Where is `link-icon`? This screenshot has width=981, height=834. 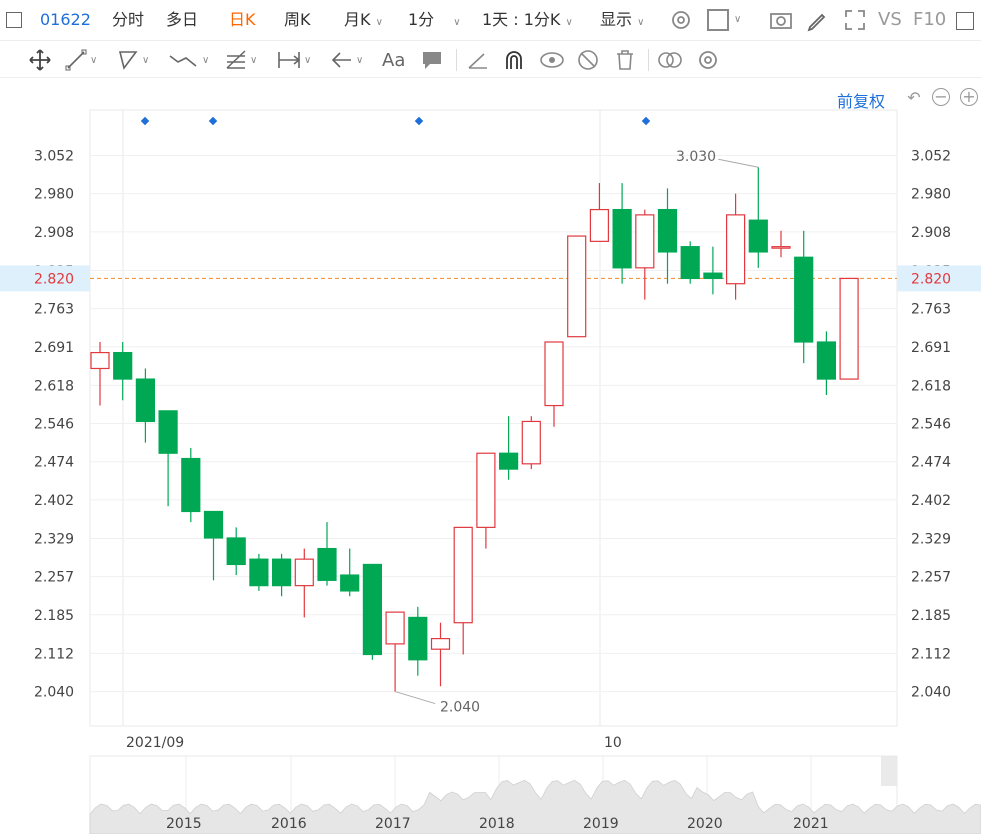 link-icon is located at coordinates (670, 60).